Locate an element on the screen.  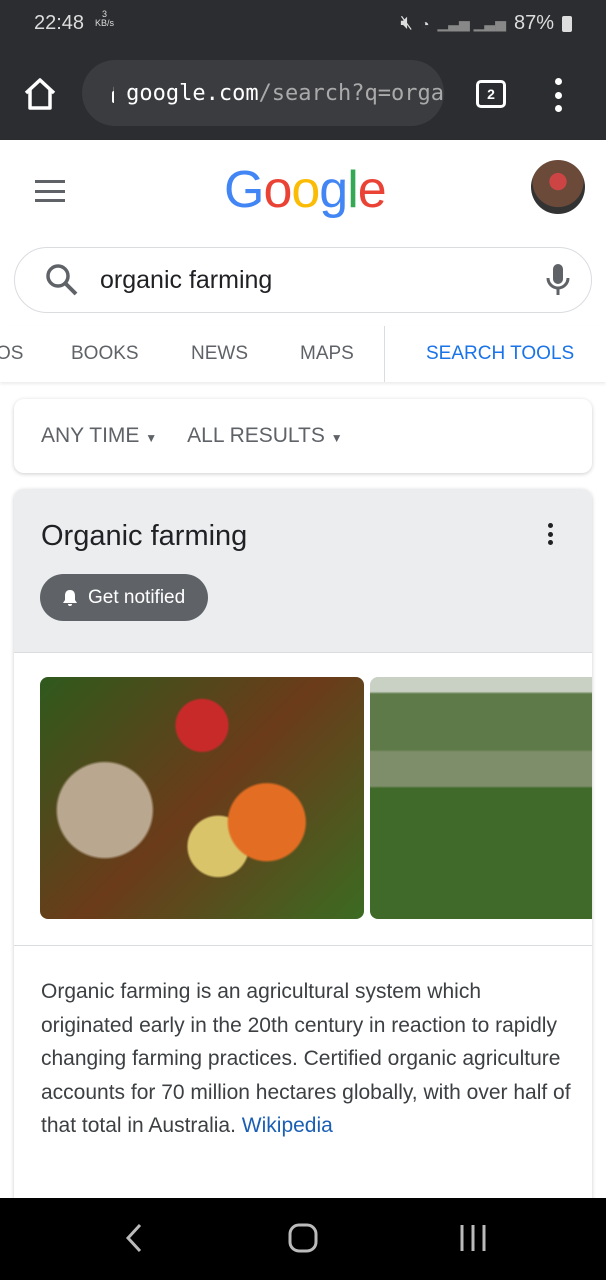
time-filter-dropdown: ANY TIME ▼ is located at coordinates (99, 436).